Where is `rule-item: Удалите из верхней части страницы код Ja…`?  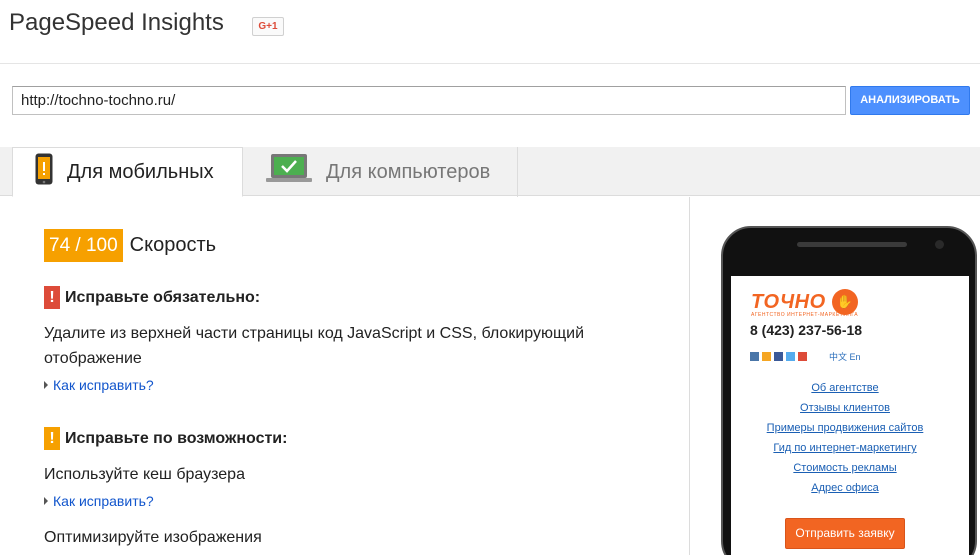 rule-item: Удалите из верхней части страницы код Ja… is located at coordinates (344, 346).